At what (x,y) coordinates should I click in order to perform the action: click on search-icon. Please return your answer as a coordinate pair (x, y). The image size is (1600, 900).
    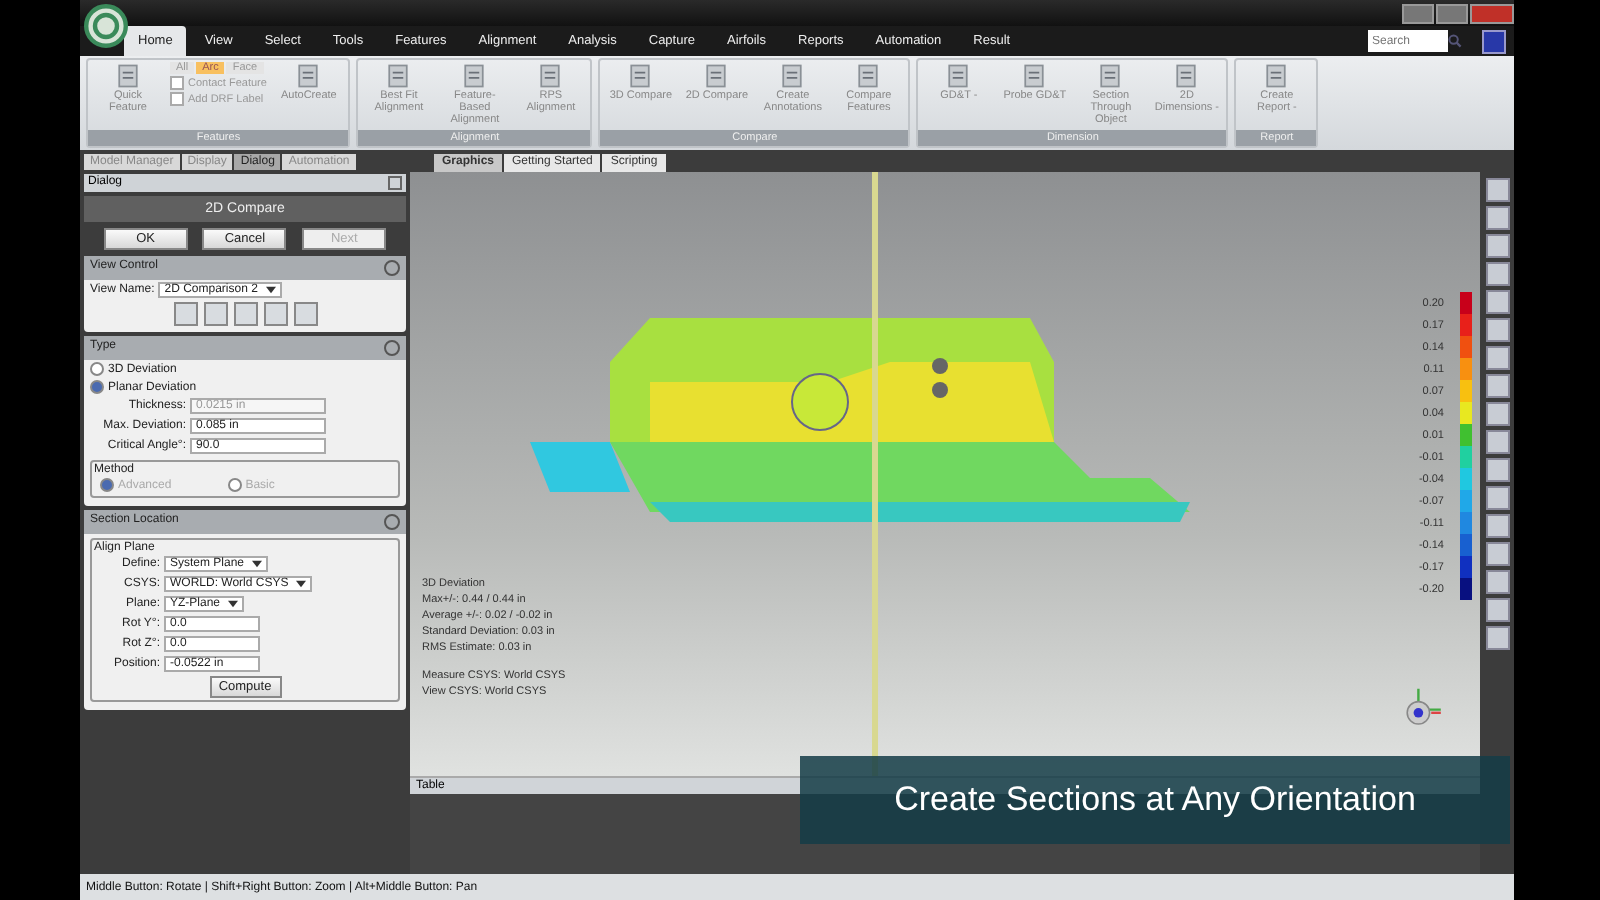
    Looking at the image, I should click on (1455, 41).